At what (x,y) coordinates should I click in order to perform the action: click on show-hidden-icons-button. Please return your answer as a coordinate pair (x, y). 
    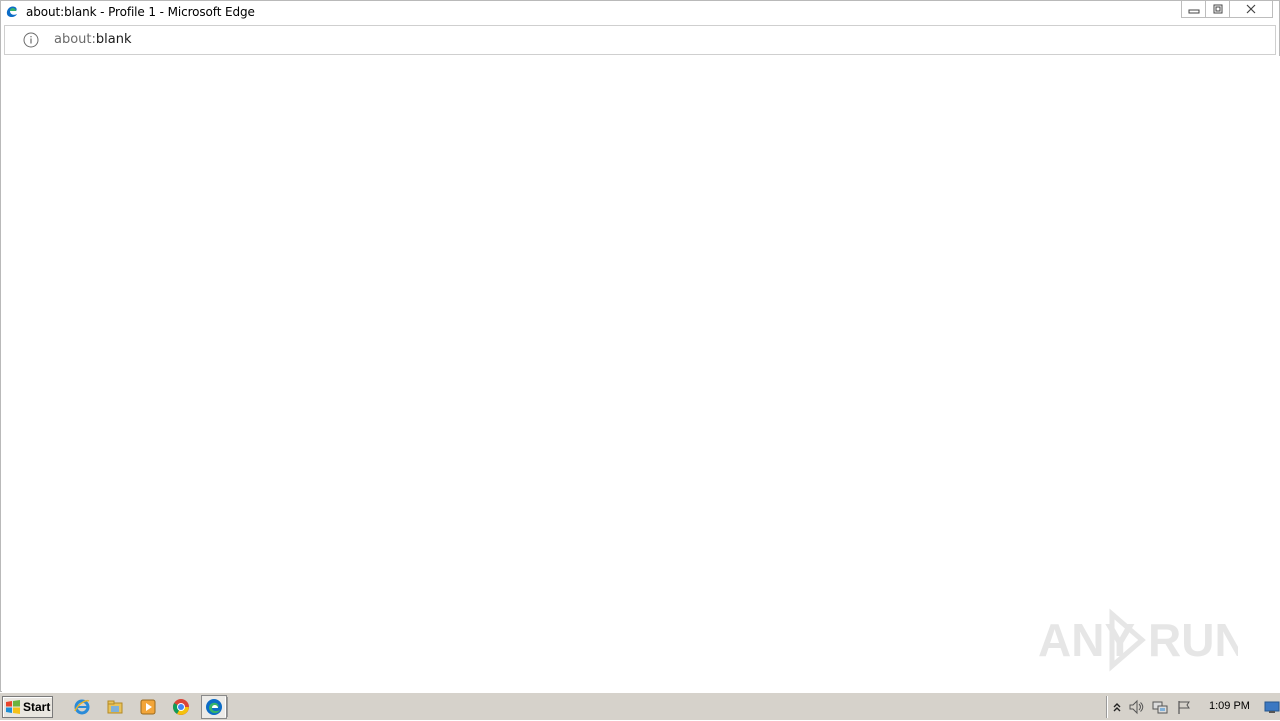
    Looking at the image, I should click on (1117, 707).